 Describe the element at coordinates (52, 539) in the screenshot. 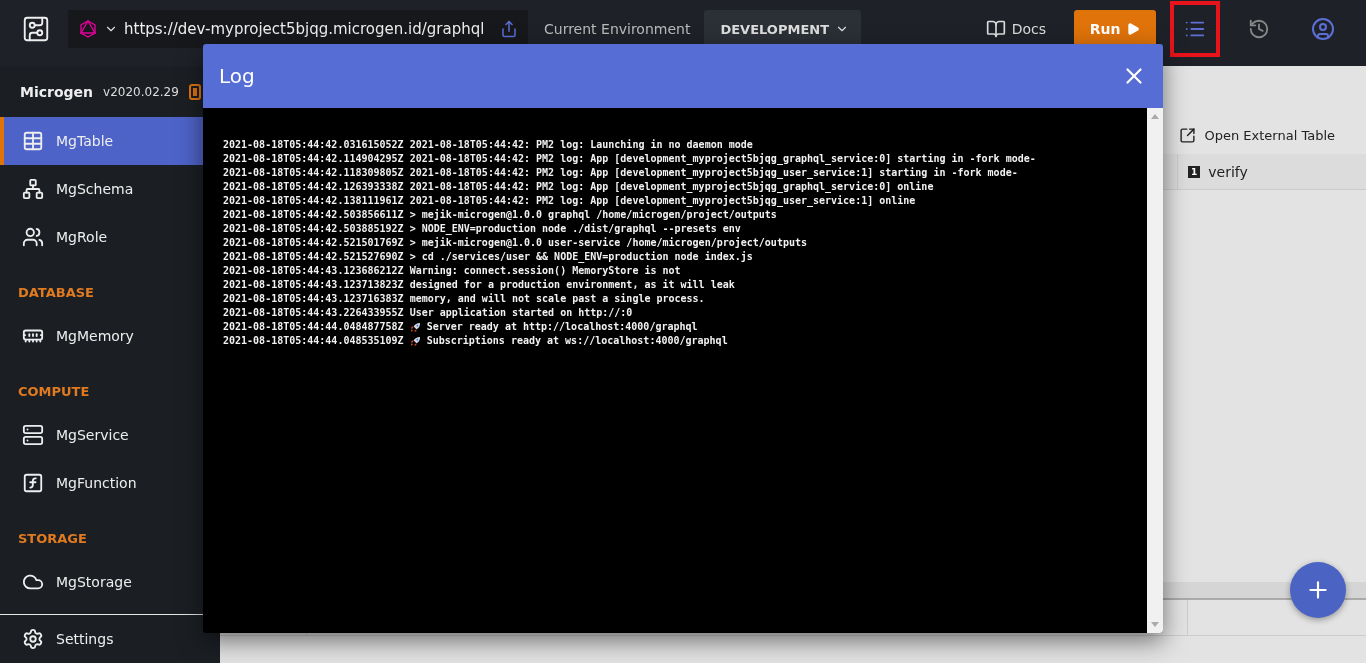

I see `section-heading: STORAGE` at that location.